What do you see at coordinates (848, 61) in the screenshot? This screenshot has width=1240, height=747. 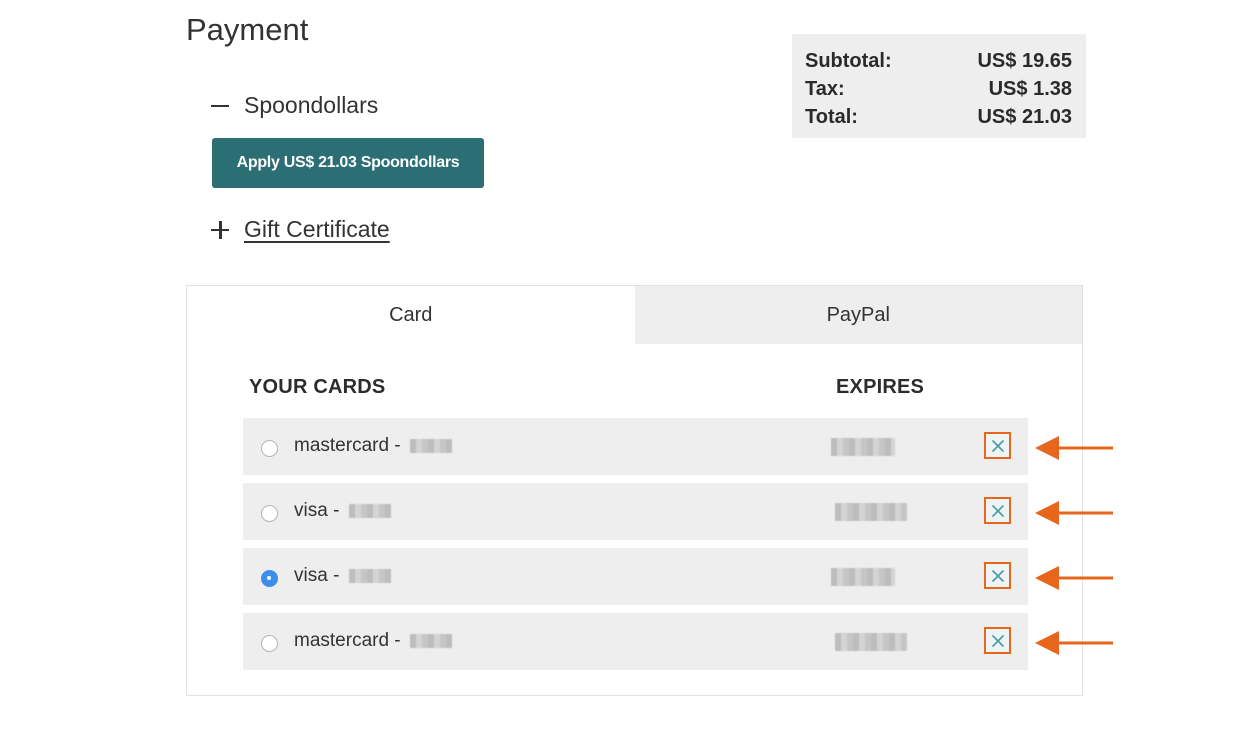 I see `subtotal-label: Subtotal:` at bounding box center [848, 61].